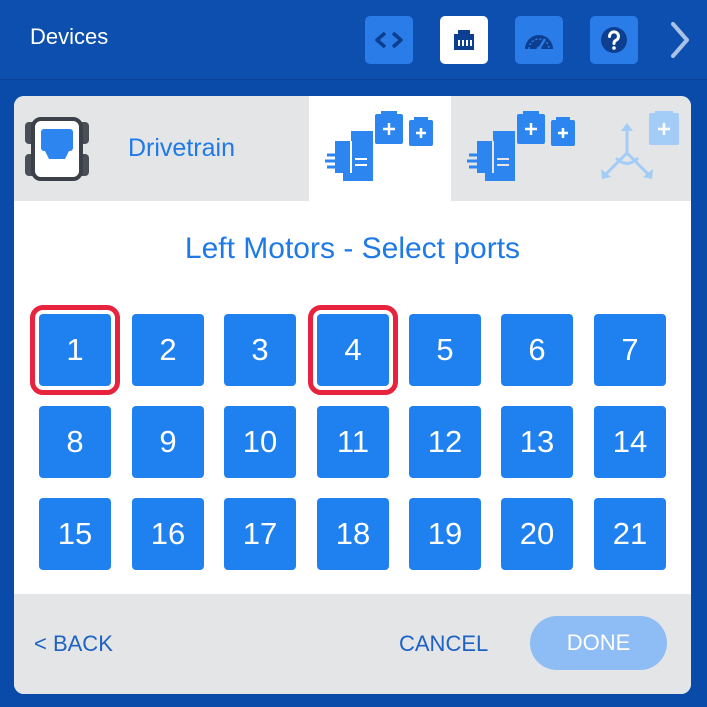  I want to click on port-button-15: 15, so click(75, 534).